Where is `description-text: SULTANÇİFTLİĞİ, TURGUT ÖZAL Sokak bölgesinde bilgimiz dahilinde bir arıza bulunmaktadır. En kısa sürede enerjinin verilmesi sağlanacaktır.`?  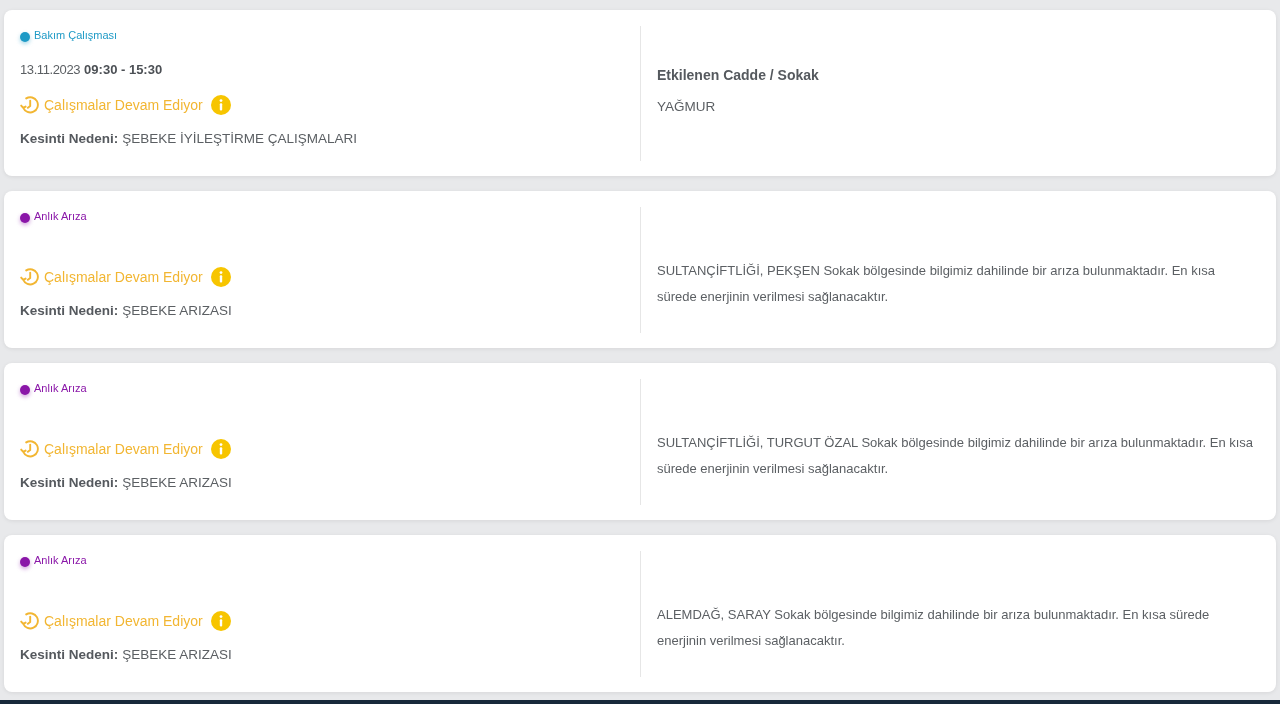 description-text: SULTANÇİFTLİĞİ, TURGUT ÖZAL Sokak bölgesinde bilgimiz dahilinde bir arıza bulunmaktadır. En kısa sürede enerjinin verilmesi sağlanacaktır. is located at coordinates (956, 456).